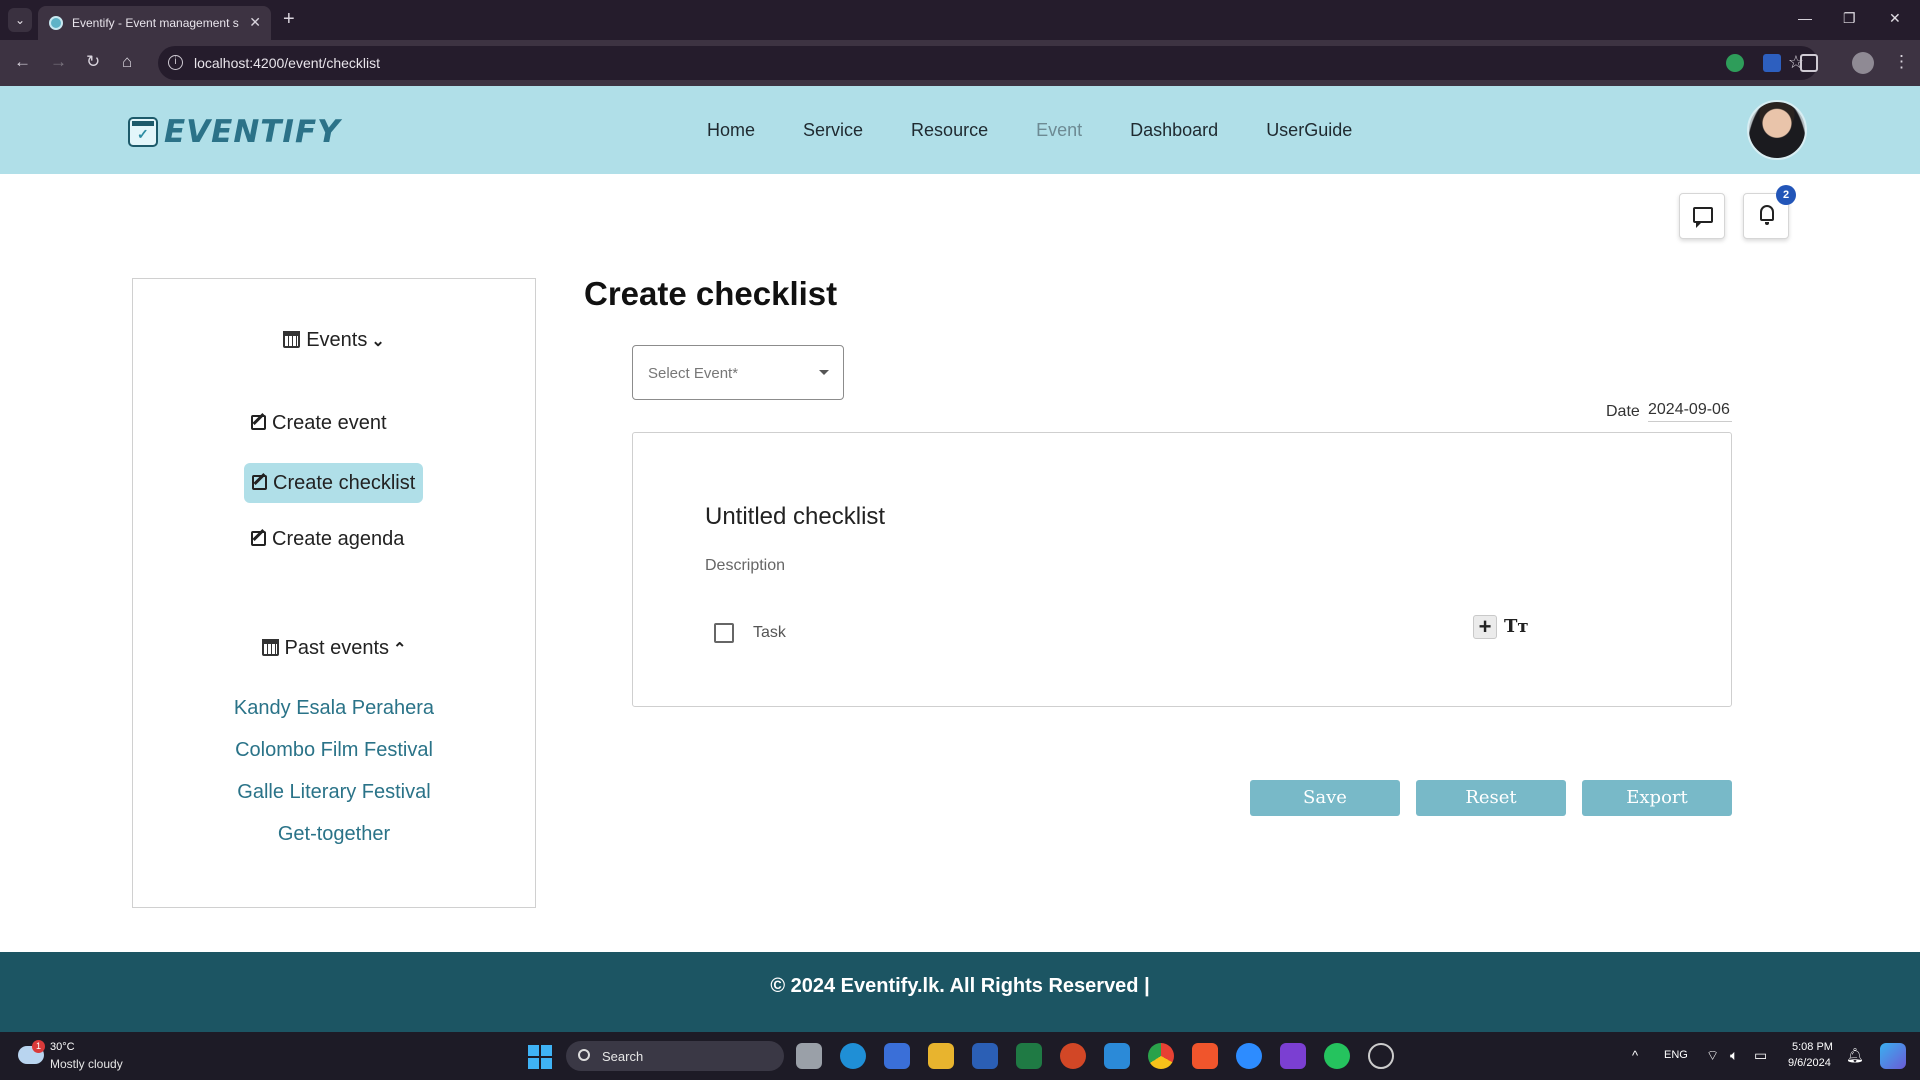 This screenshot has width=1920, height=1080. What do you see at coordinates (143, 132) in the screenshot?
I see `calendar-check-icon` at bounding box center [143, 132].